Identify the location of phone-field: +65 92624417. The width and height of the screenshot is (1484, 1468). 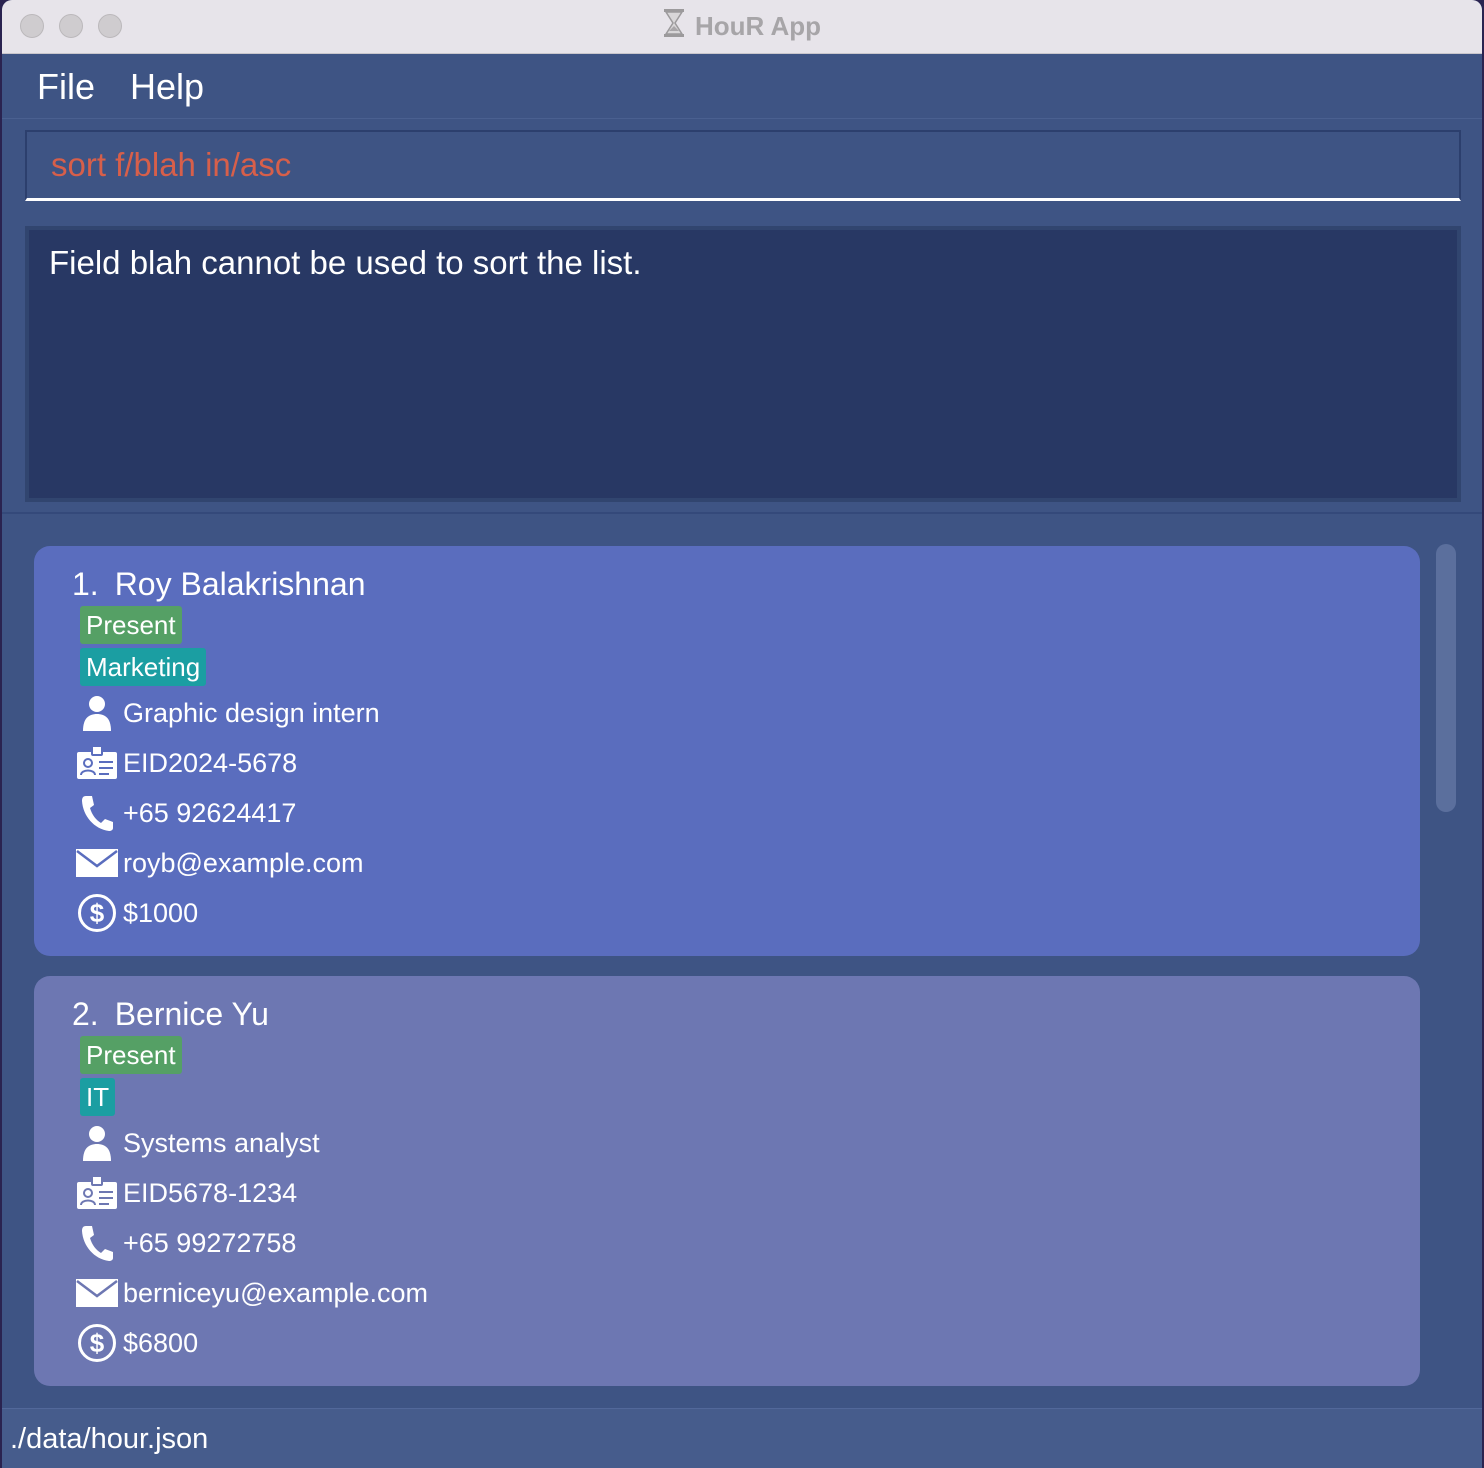
(186, 813).